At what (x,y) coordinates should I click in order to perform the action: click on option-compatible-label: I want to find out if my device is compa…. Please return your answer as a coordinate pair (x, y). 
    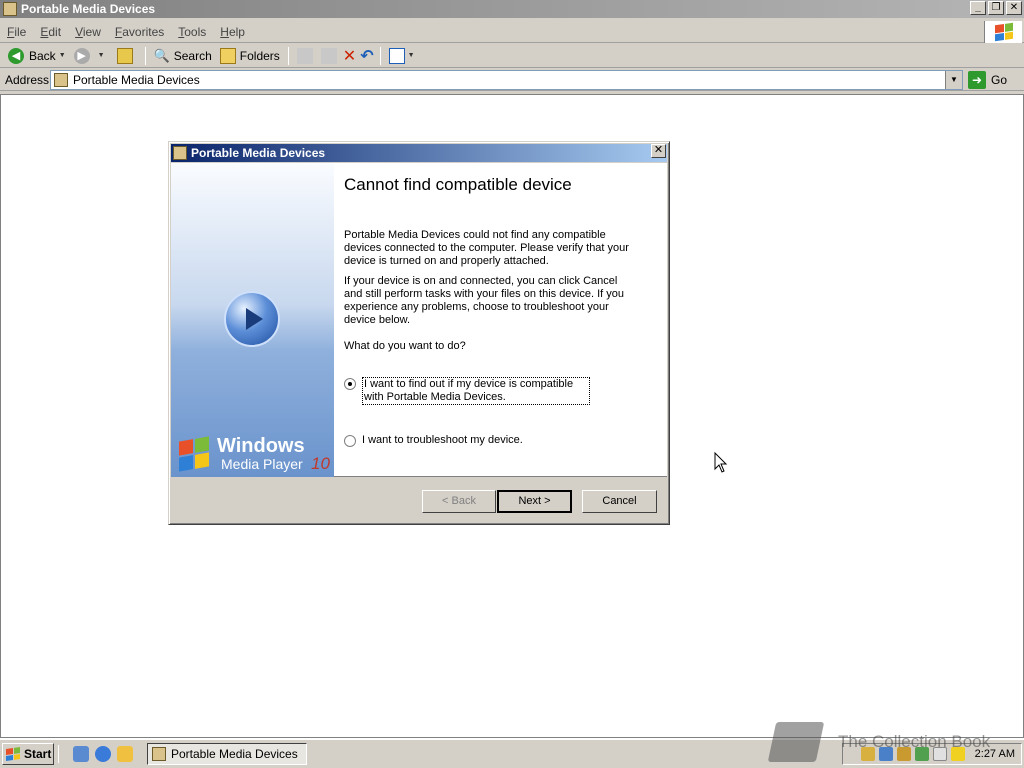
    Looking at the image, I should click on (476, 391).